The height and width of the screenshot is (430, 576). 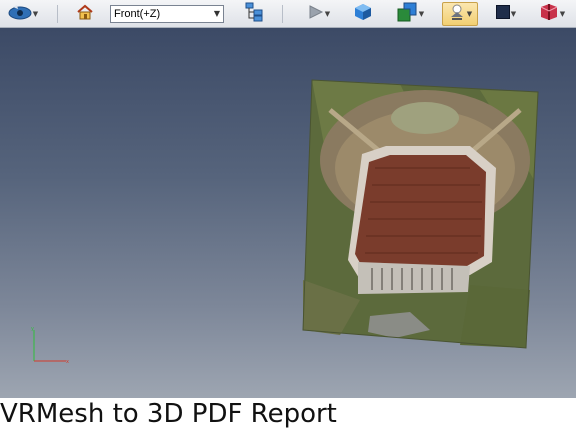 What do you see at coordinates (549, 14) in the screenshot?
I see `cross-section-icon` at bounding box center [549, 14].